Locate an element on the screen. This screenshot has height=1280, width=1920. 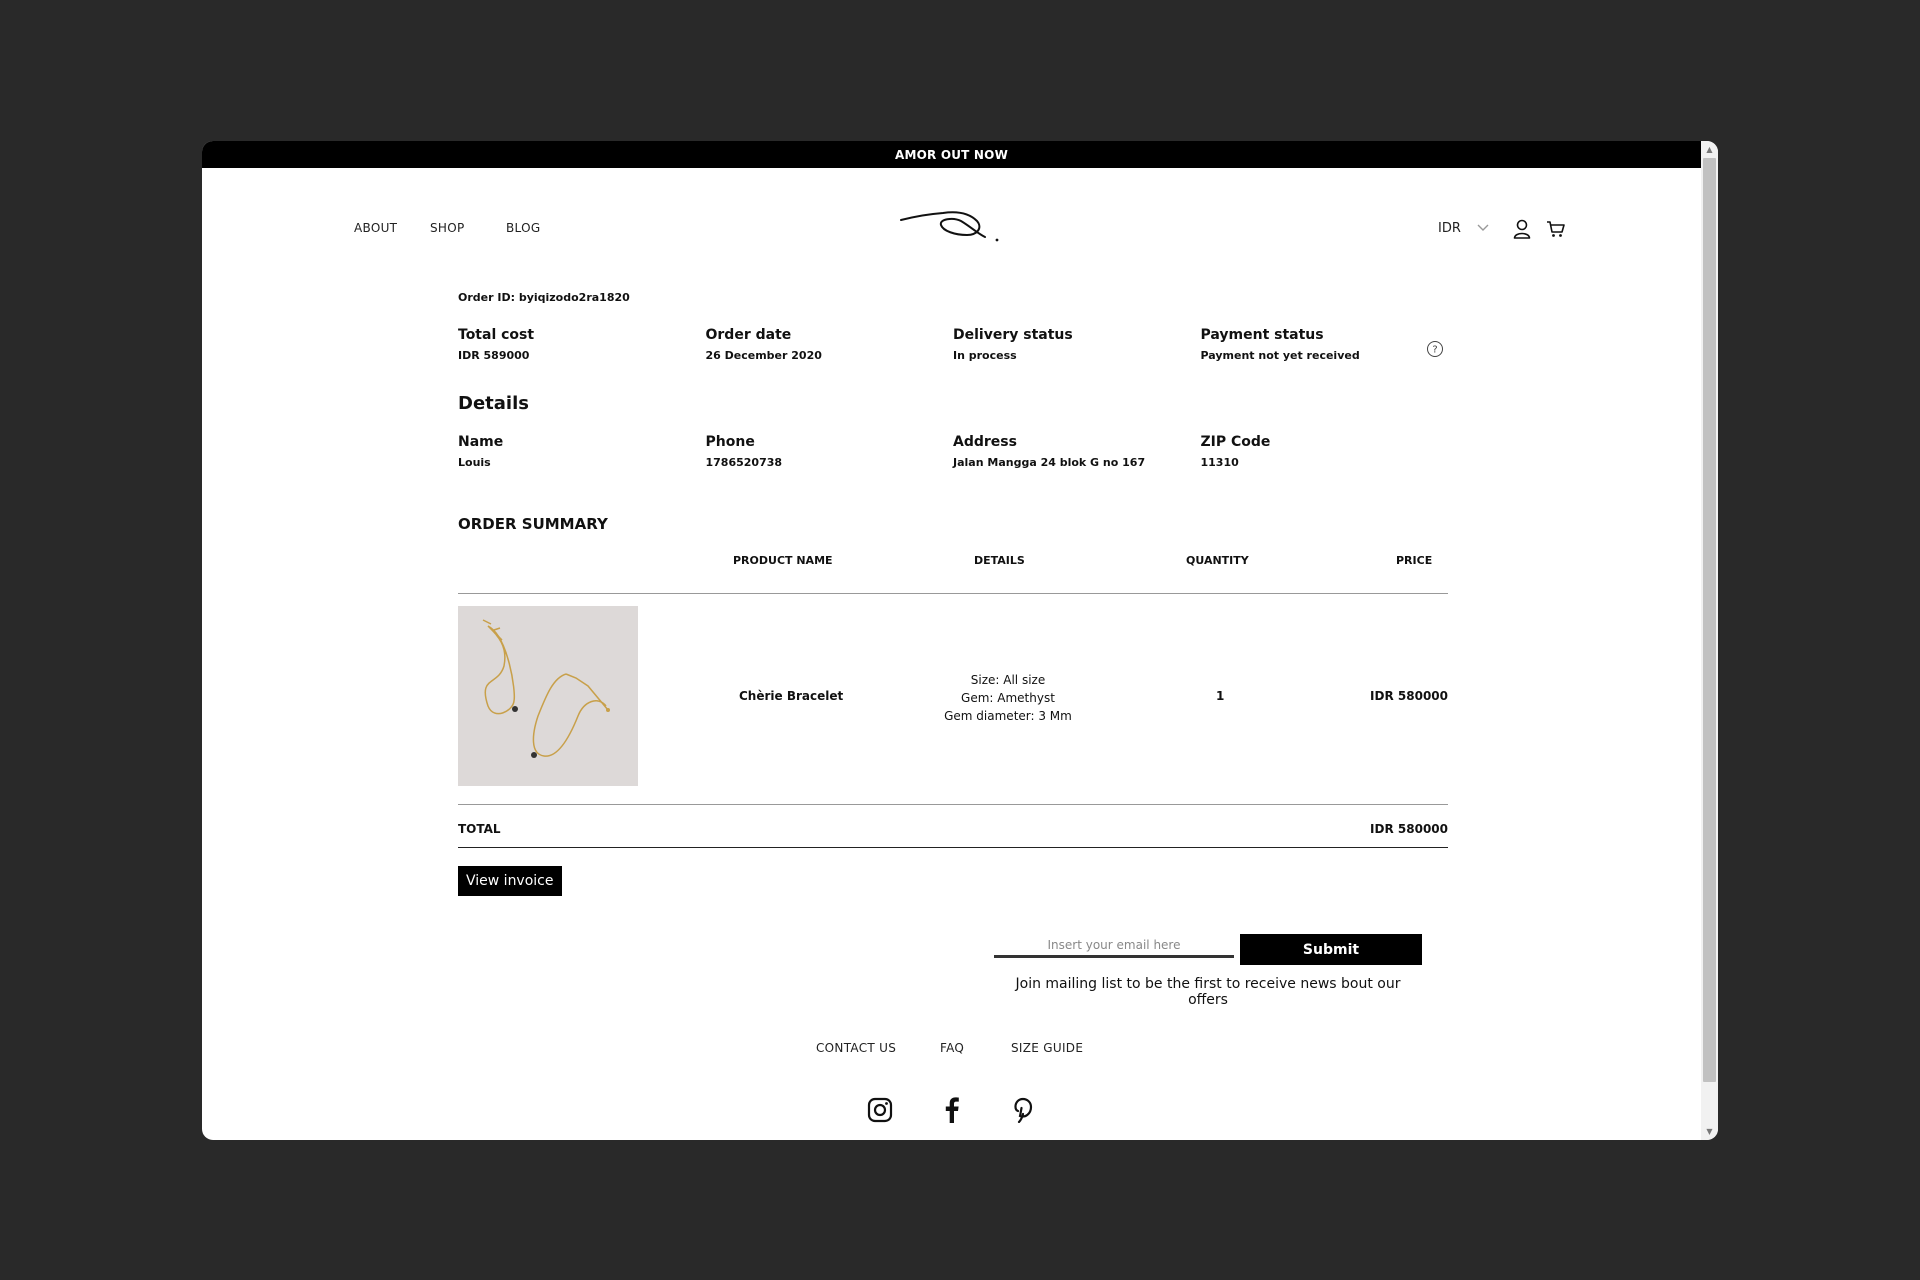
address-field: Address Jalan Mangga 24 blok G no 167 is located at coordinates (1077, 451).